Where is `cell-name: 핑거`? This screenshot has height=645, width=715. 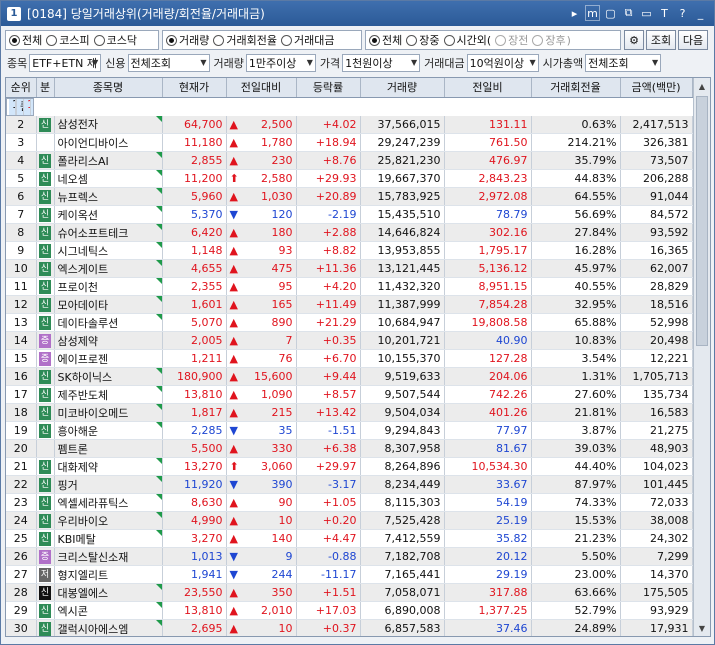
cell-name: 핑거 is located at coordinates (108, 484).